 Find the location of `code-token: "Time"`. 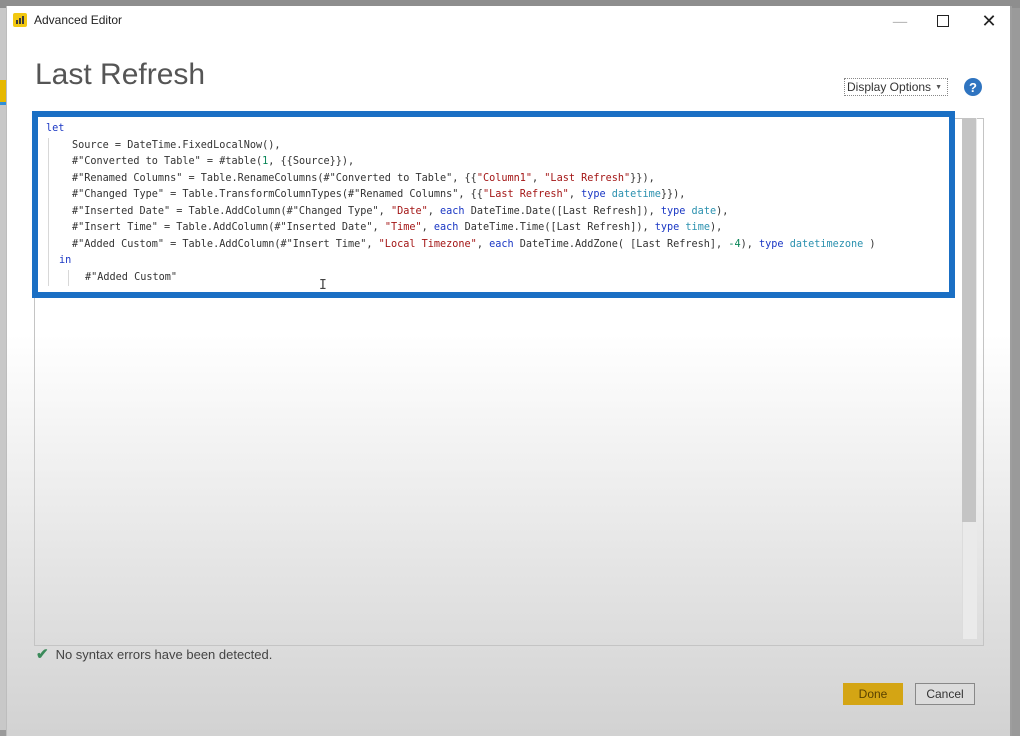

code-token: "Time" is located at coordinates (403, 227).